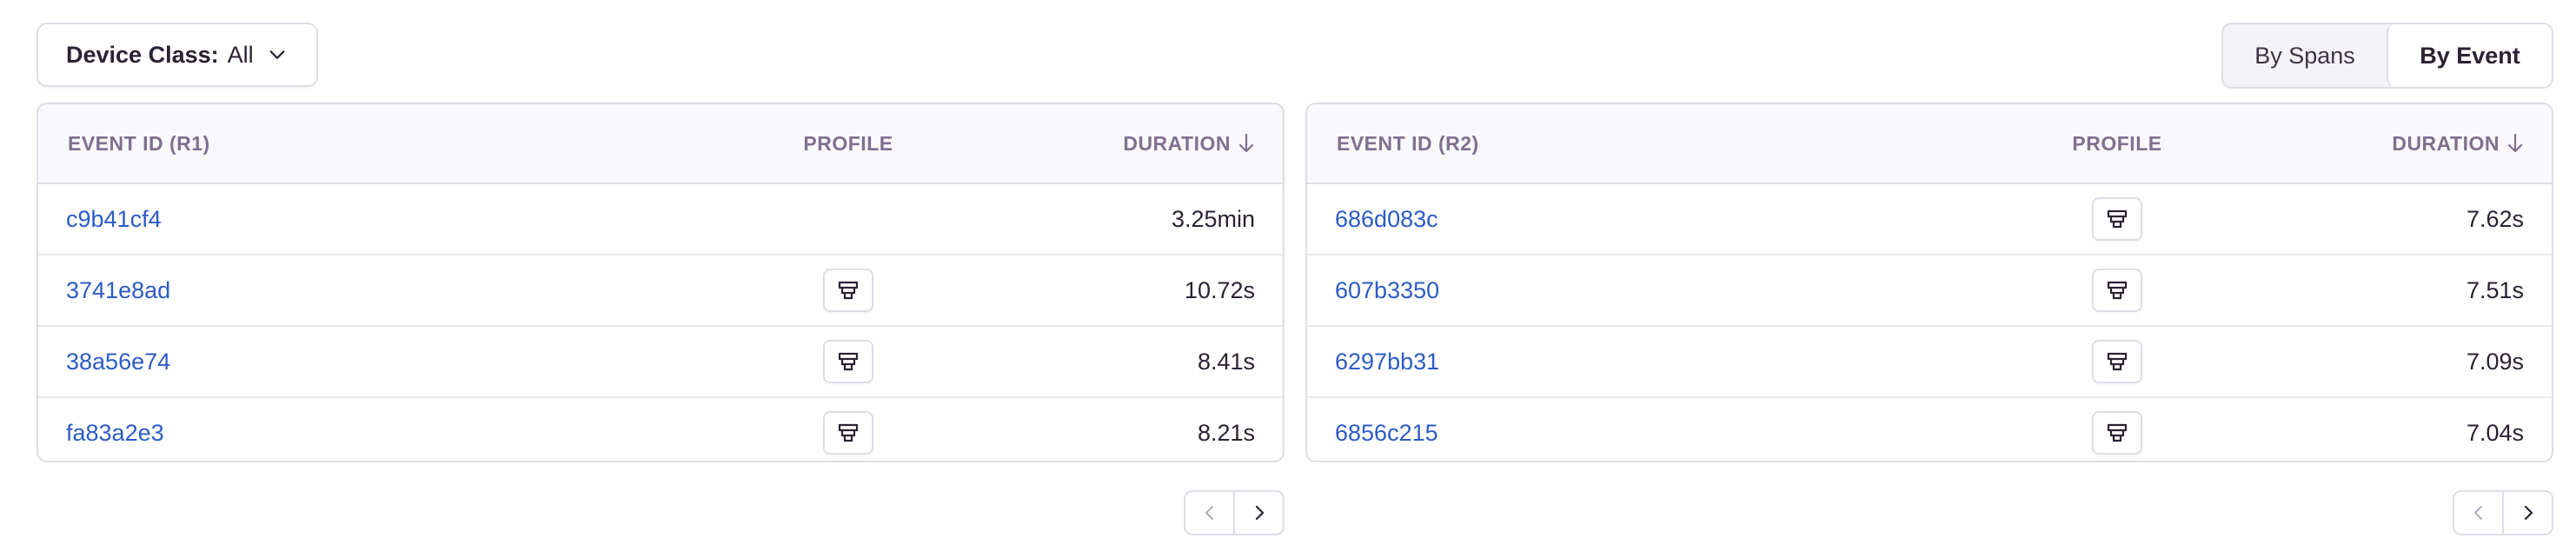 This screenshot has height=558, width=2576. What do you see at coordinates (2495, 218) in the screenshot?
I see `duration-value: 7.62s` at bounding box center [2495, 218].